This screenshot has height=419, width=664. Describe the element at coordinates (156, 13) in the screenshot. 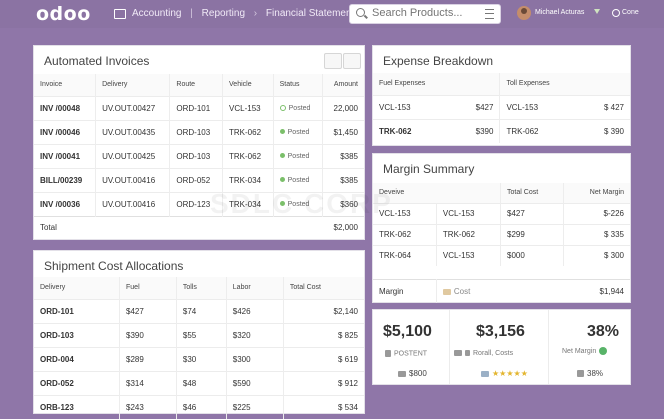

I see `breadcrumb-accounting: Accounting` at that location.